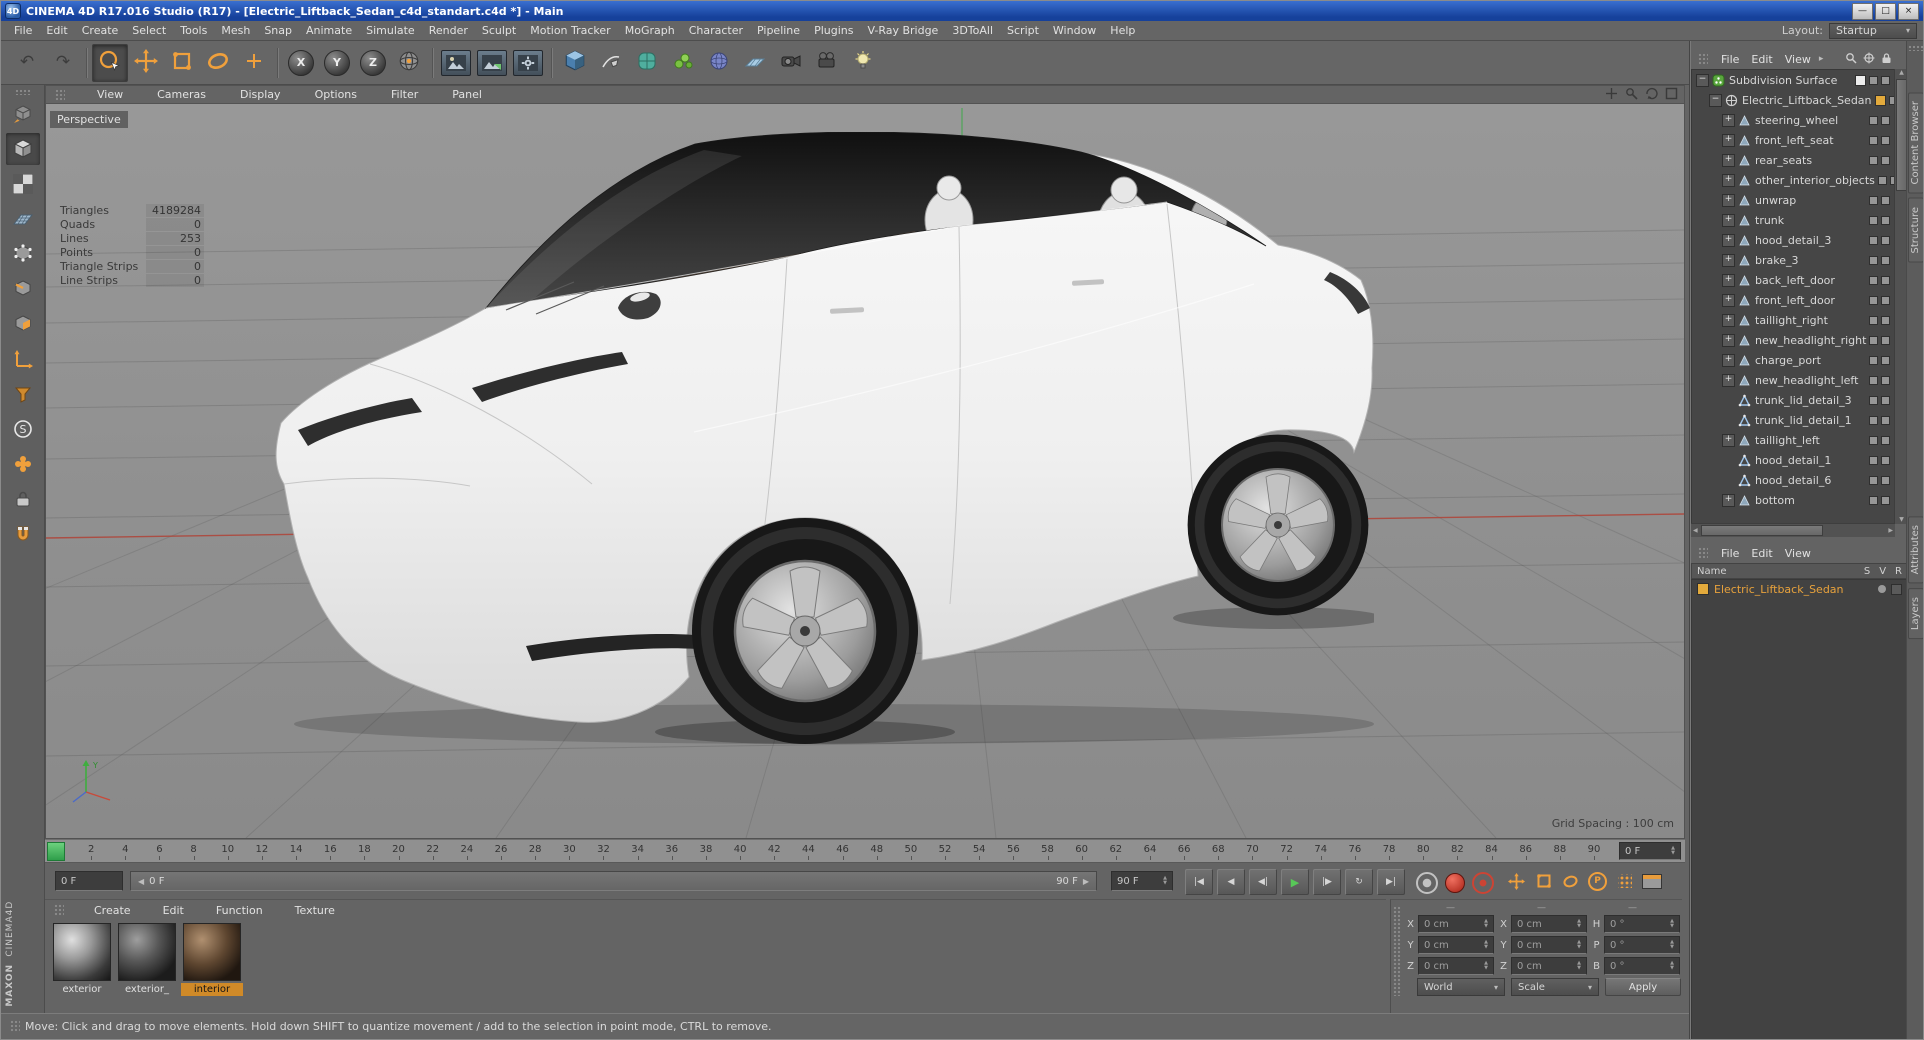 The width and height of the screenshot is (1924, 1040). What do you see at coordinates (570, 30) in the screenshot?
I see `menu-motion-tracker: Motion Tracker` at bounding box center [570, 30].